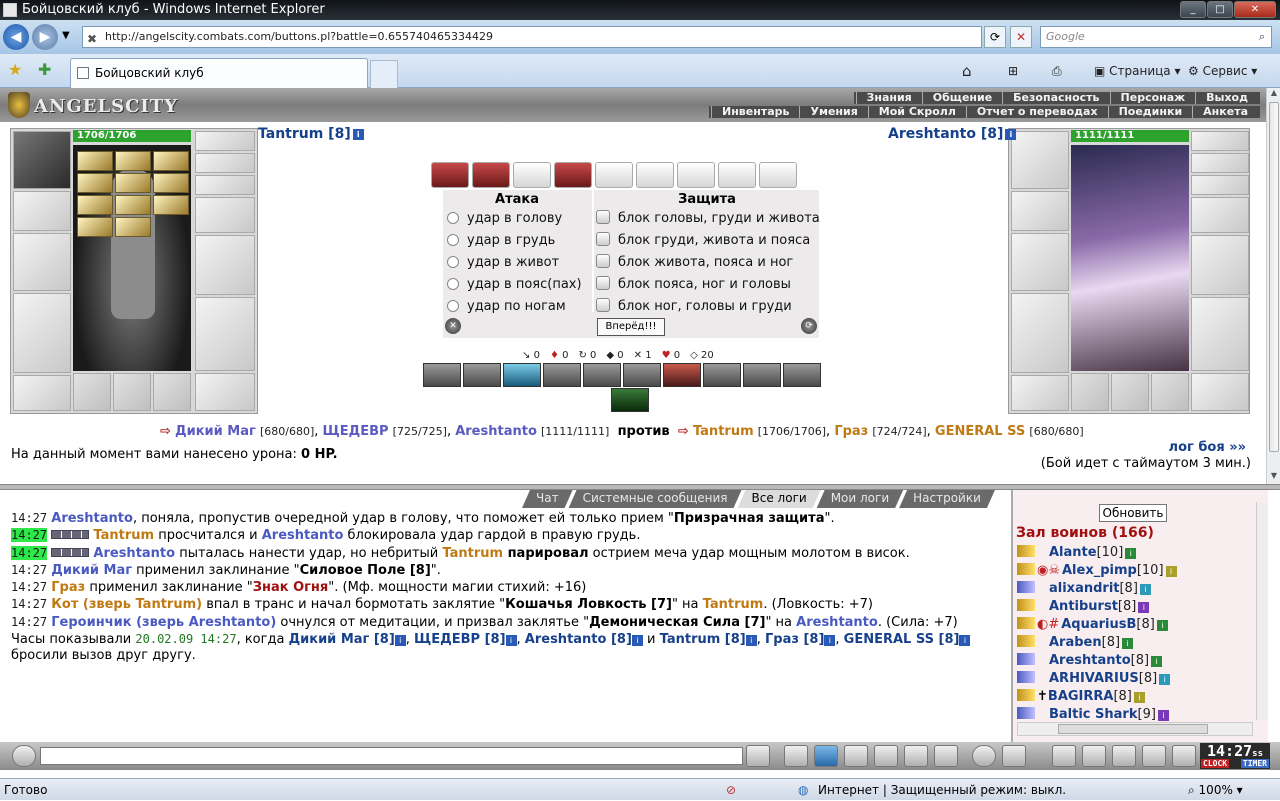 This screenshot has width=1280, height=801. What do you see at coordinates (961, 98) in the screenshot?
I see `menu-communication: Общение` at bounding box center [961, 98].